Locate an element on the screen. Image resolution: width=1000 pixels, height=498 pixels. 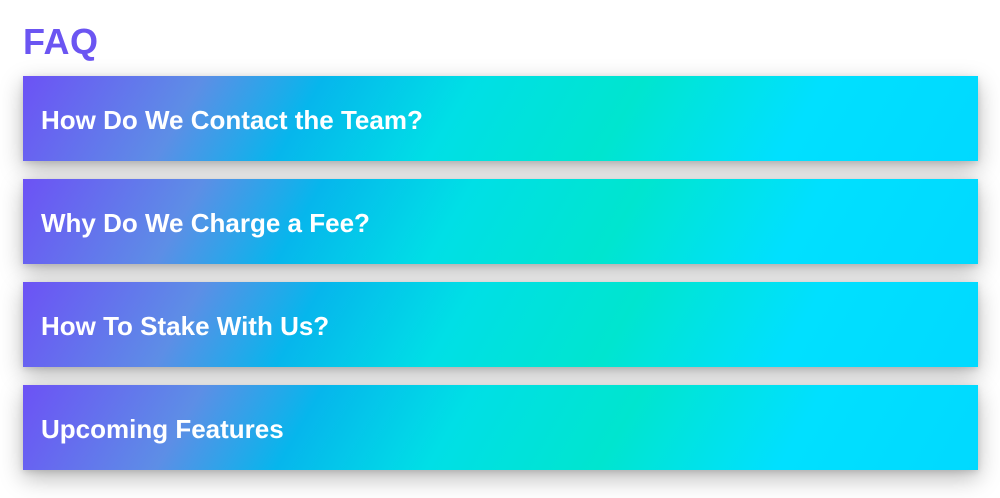
faq-question: How To Stake With Us? is located at coordinates (185, 325).